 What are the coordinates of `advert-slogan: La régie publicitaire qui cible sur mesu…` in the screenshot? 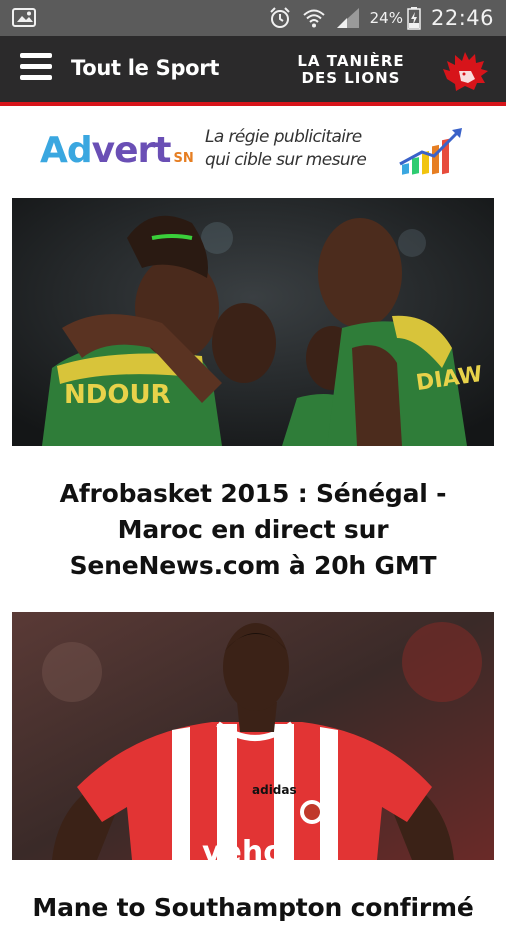 It's located at (286, 148).